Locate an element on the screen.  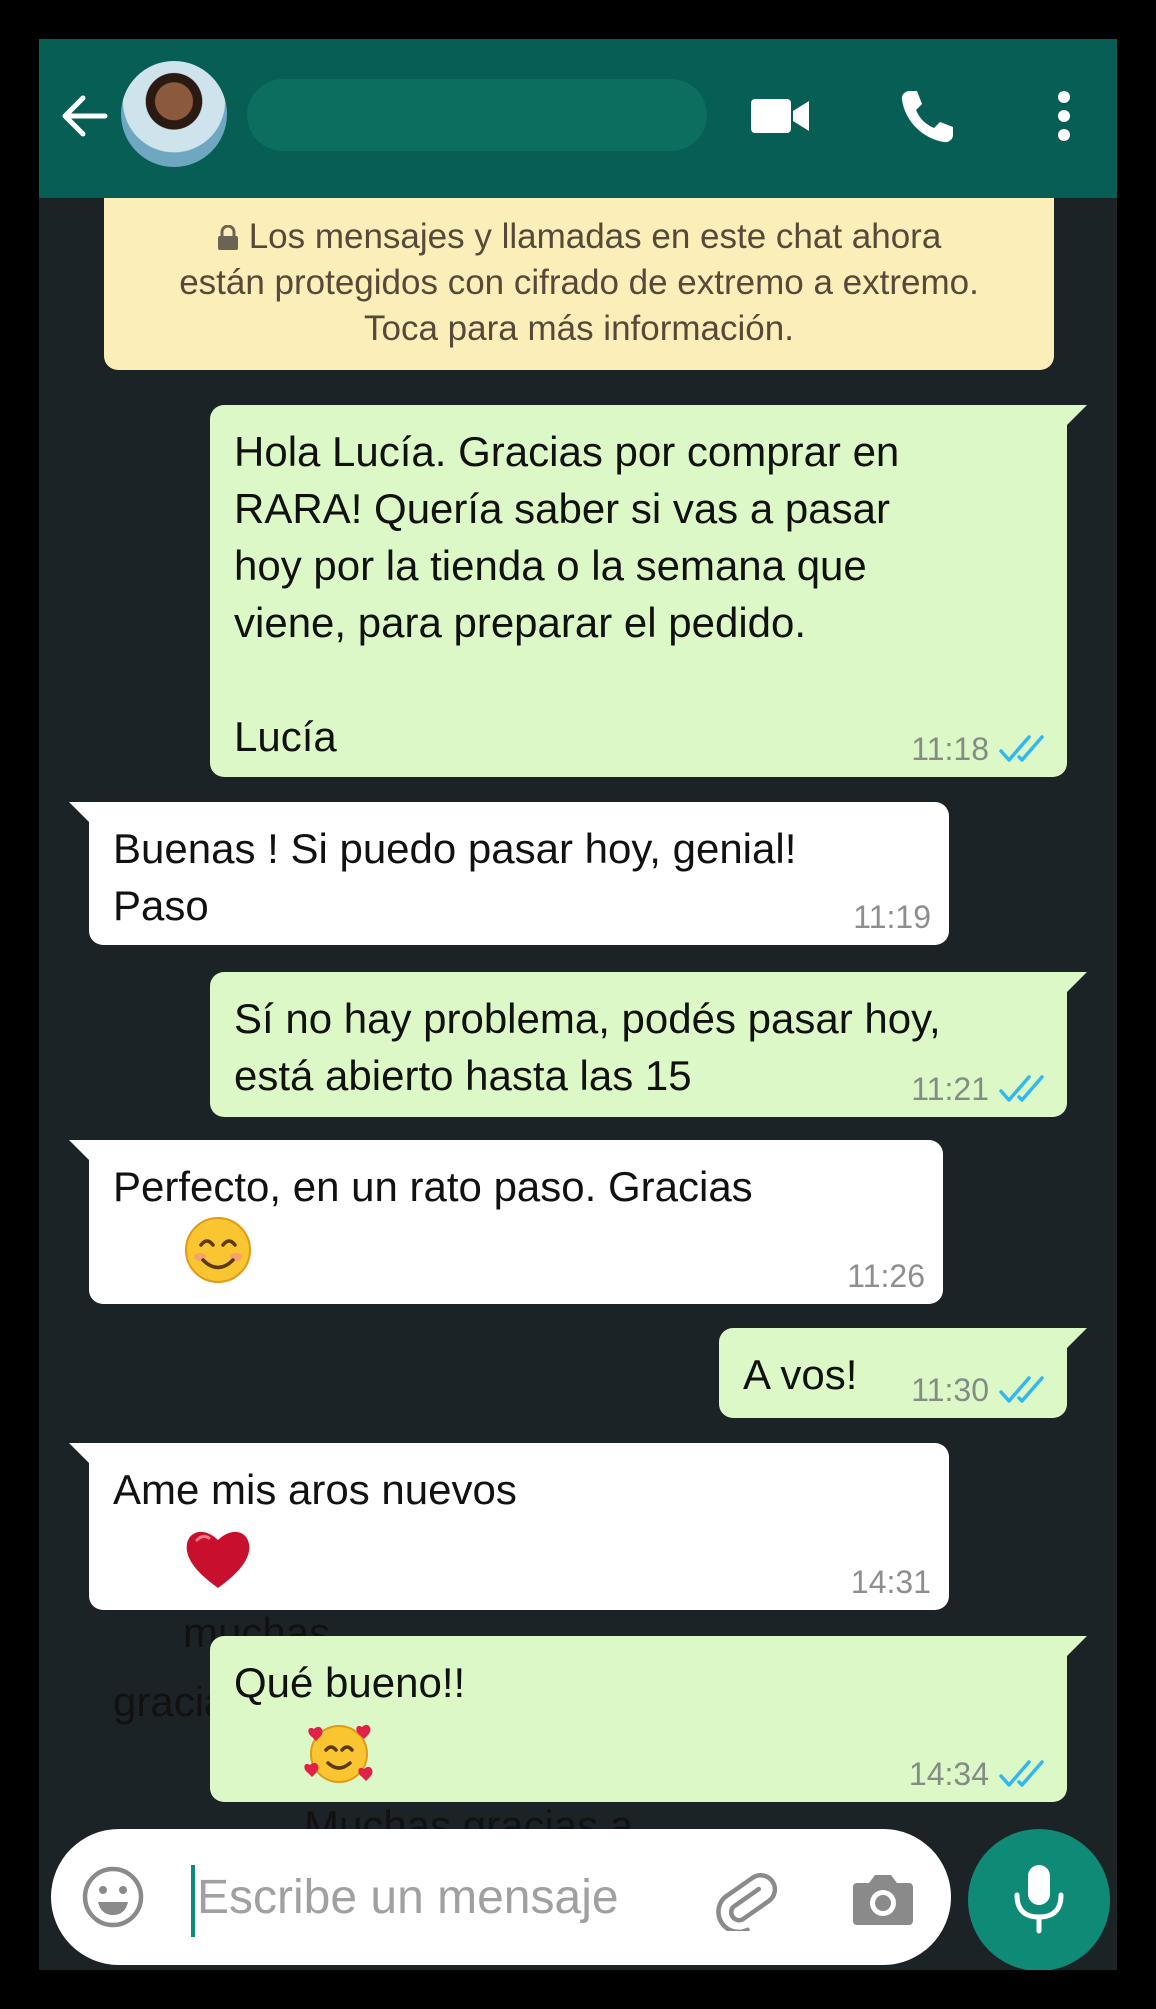
voice-record-button is located at coordinates (1039, 1899).